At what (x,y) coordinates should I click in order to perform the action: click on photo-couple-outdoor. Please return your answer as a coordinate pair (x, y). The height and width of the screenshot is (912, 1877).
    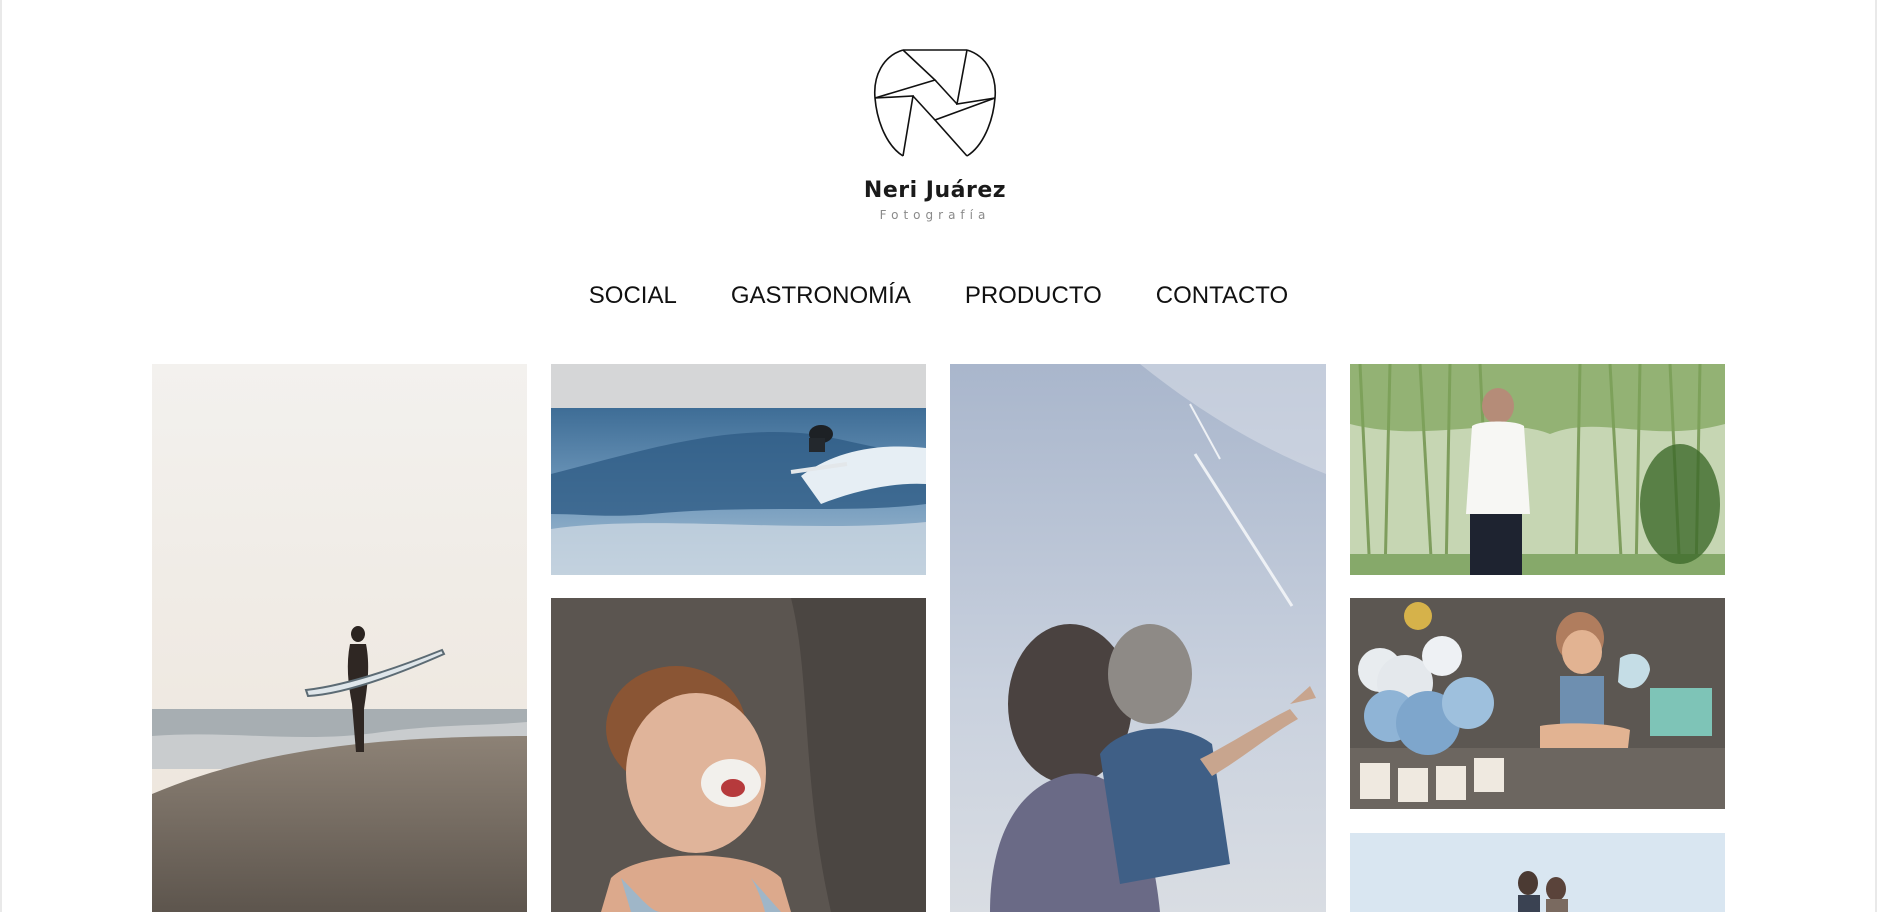
    Looking at the image, I should click on (1537, 872).